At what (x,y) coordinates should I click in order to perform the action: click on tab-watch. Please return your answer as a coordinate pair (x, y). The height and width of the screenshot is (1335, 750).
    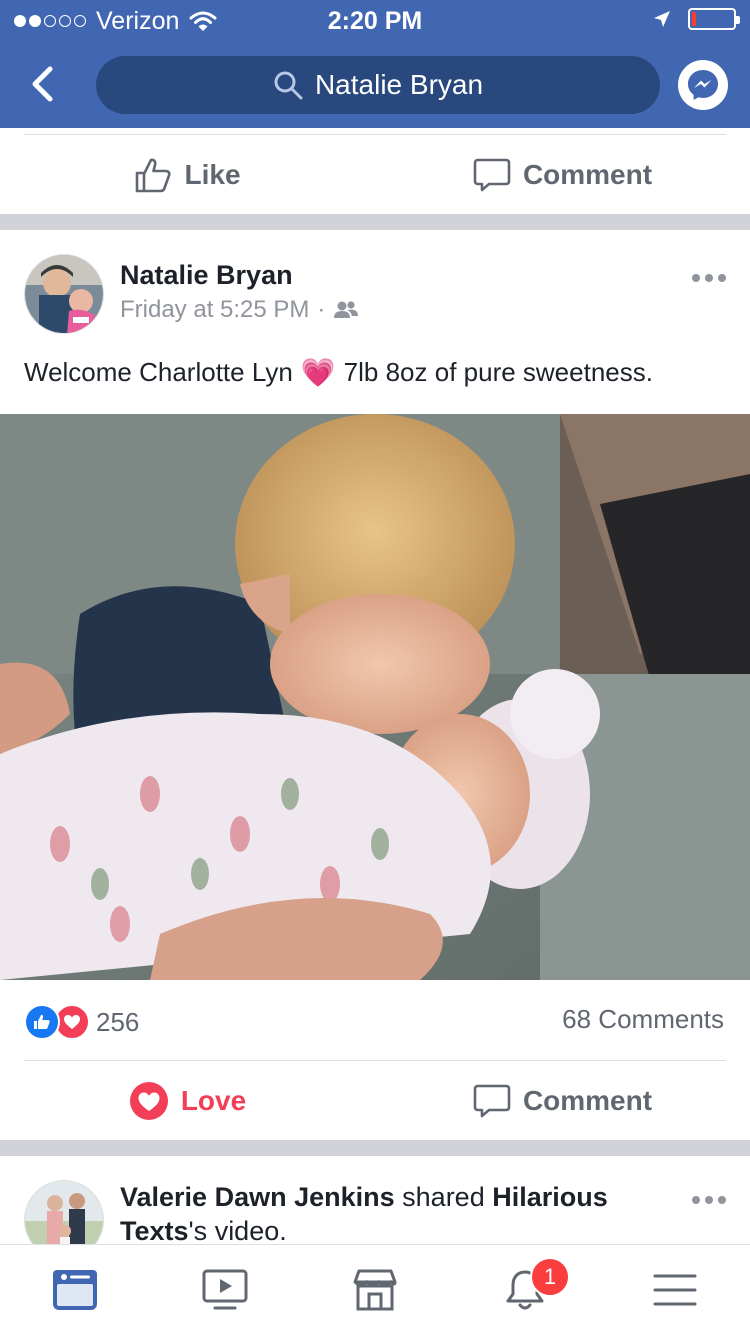
    Looking at the image, I should click on (225, 1290).